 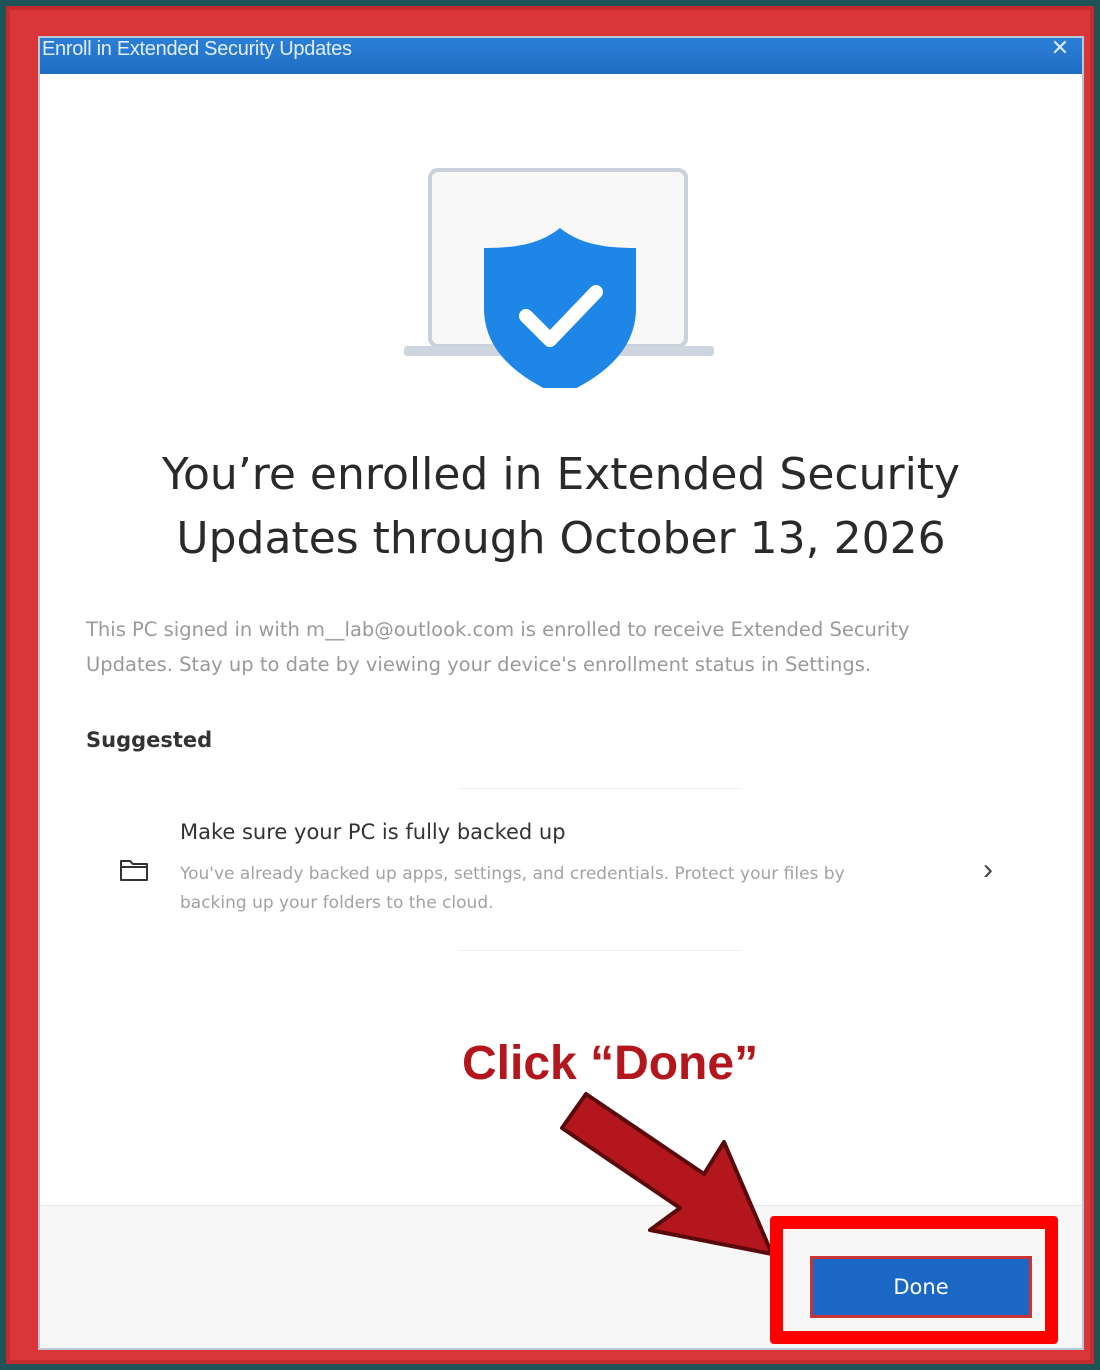 What do you see at coordinates (197, 49) in the screenshot?
I see `window-title: Enroll in Extended Security Updates` at bounding box center [197, 49].